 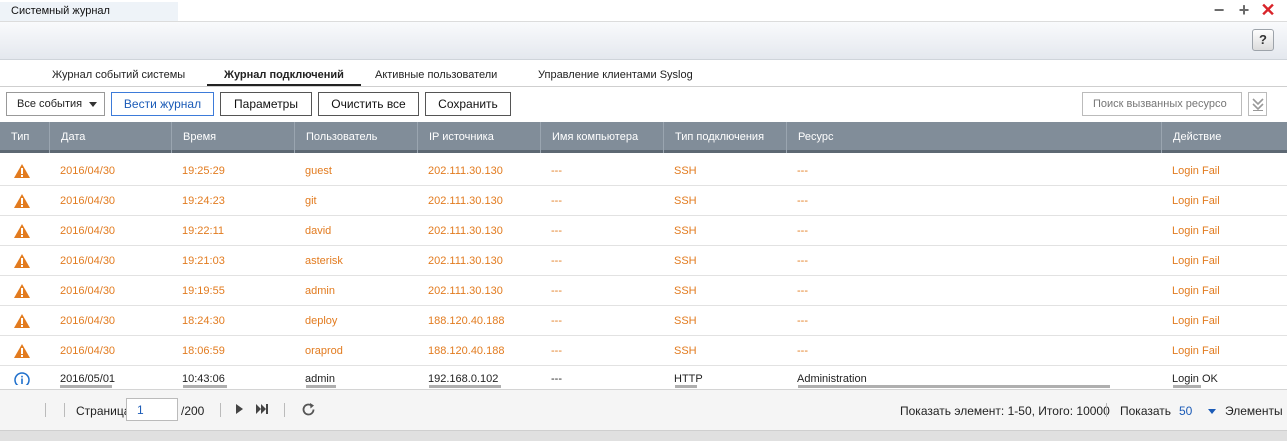 What do you see at coordinates (1195, 412) in the screenshot?
I see `page-size-select: 50` at bounding box center [1195, 412].